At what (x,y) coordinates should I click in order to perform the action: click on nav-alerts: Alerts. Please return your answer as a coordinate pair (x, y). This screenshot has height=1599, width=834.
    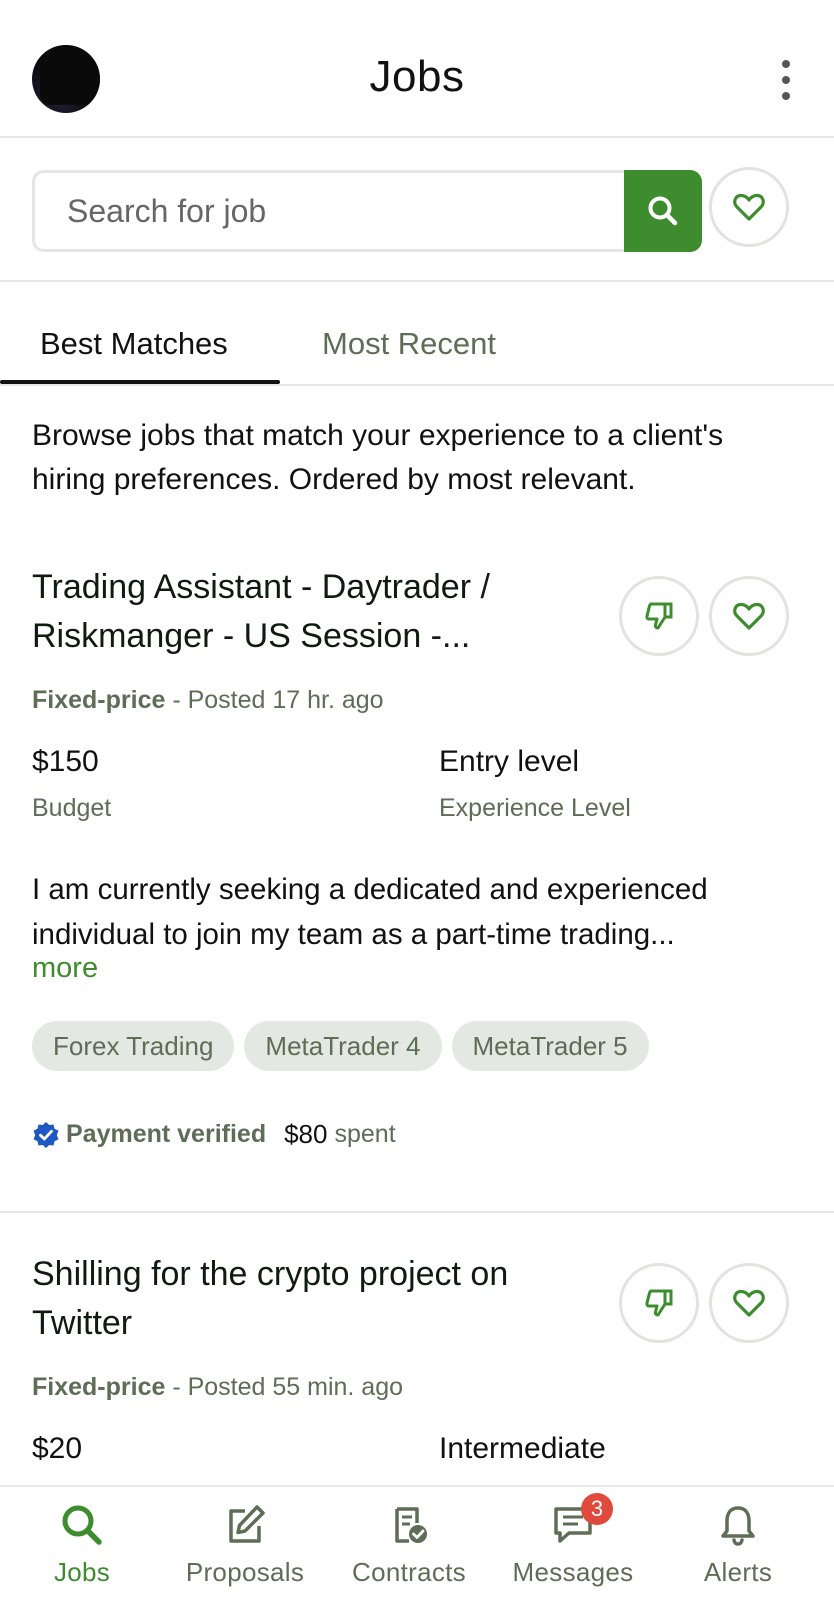
    Looking at the image, I should click on (738, 1543).